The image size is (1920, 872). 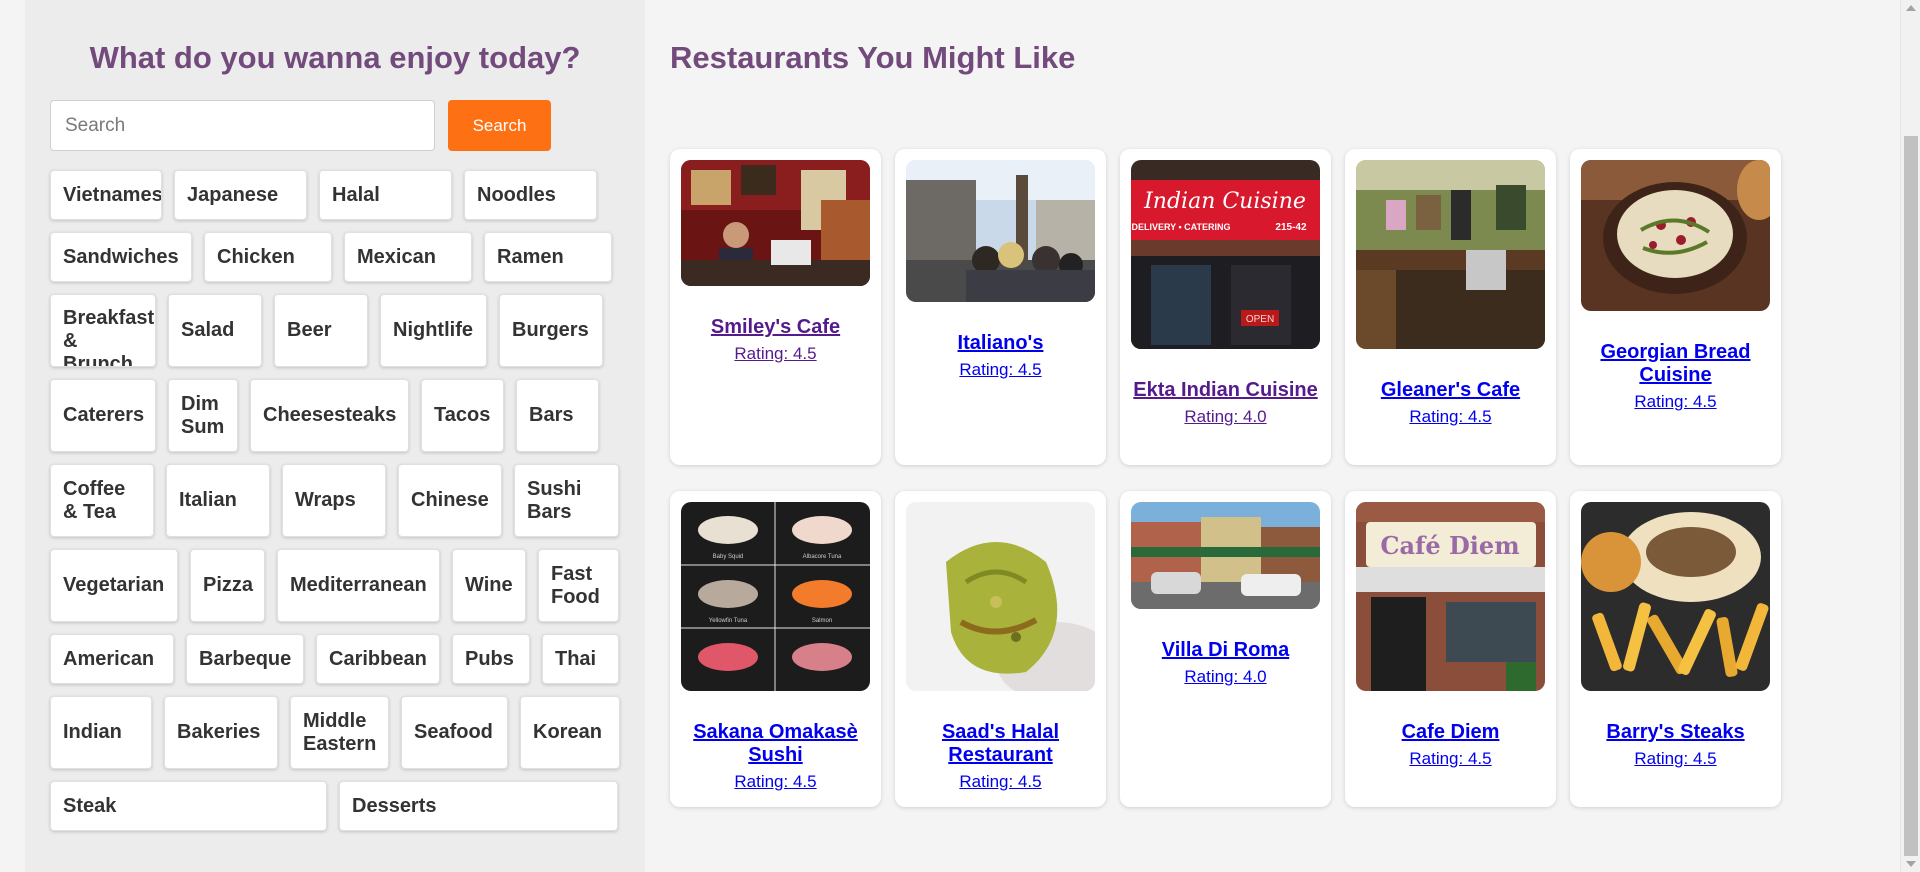 I want to click on category-button: Thai, so click(x=580, y=659).